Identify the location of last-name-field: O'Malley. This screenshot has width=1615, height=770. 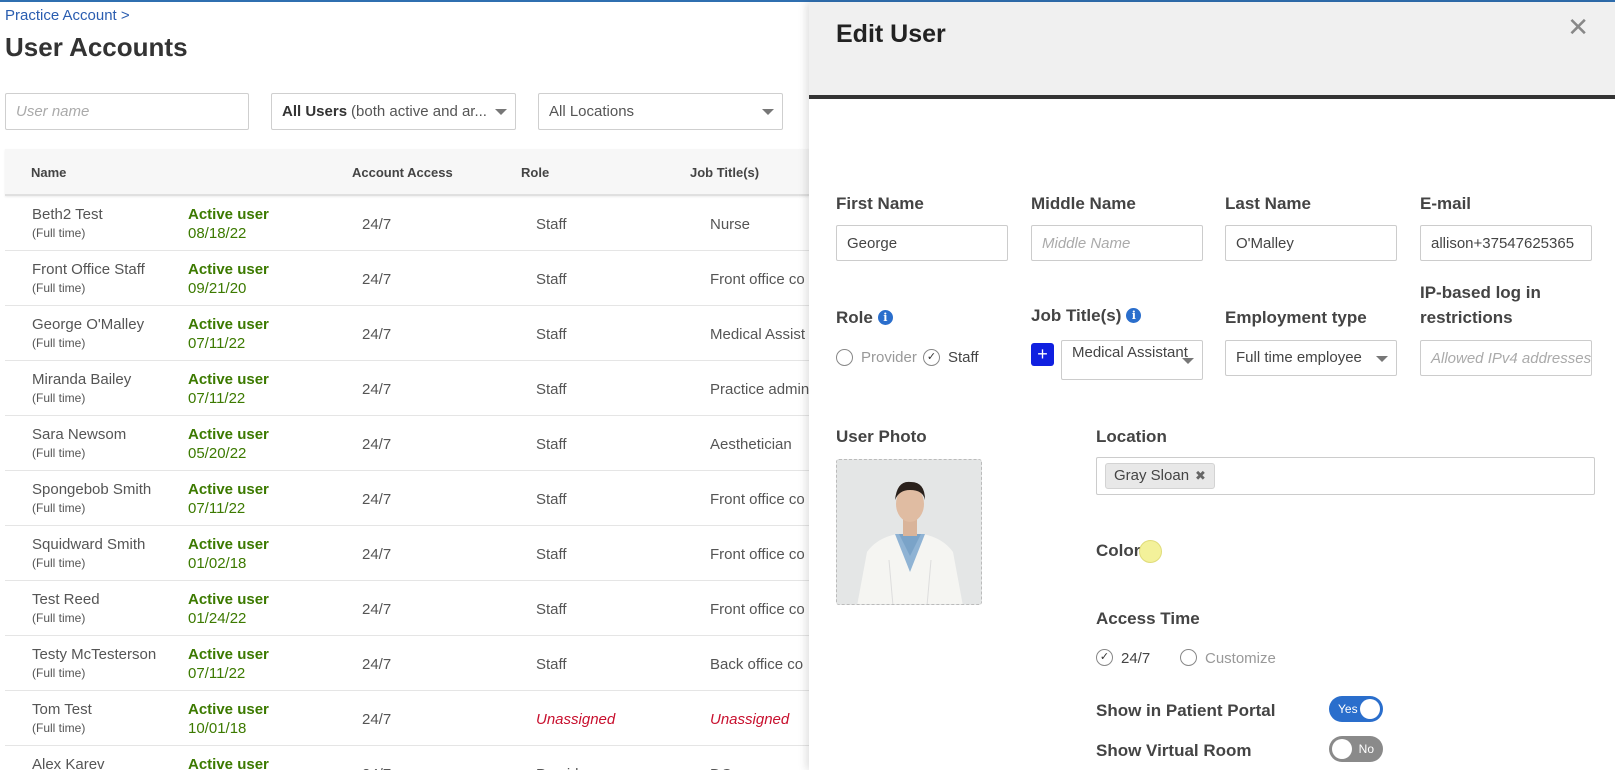
(1311, 243).